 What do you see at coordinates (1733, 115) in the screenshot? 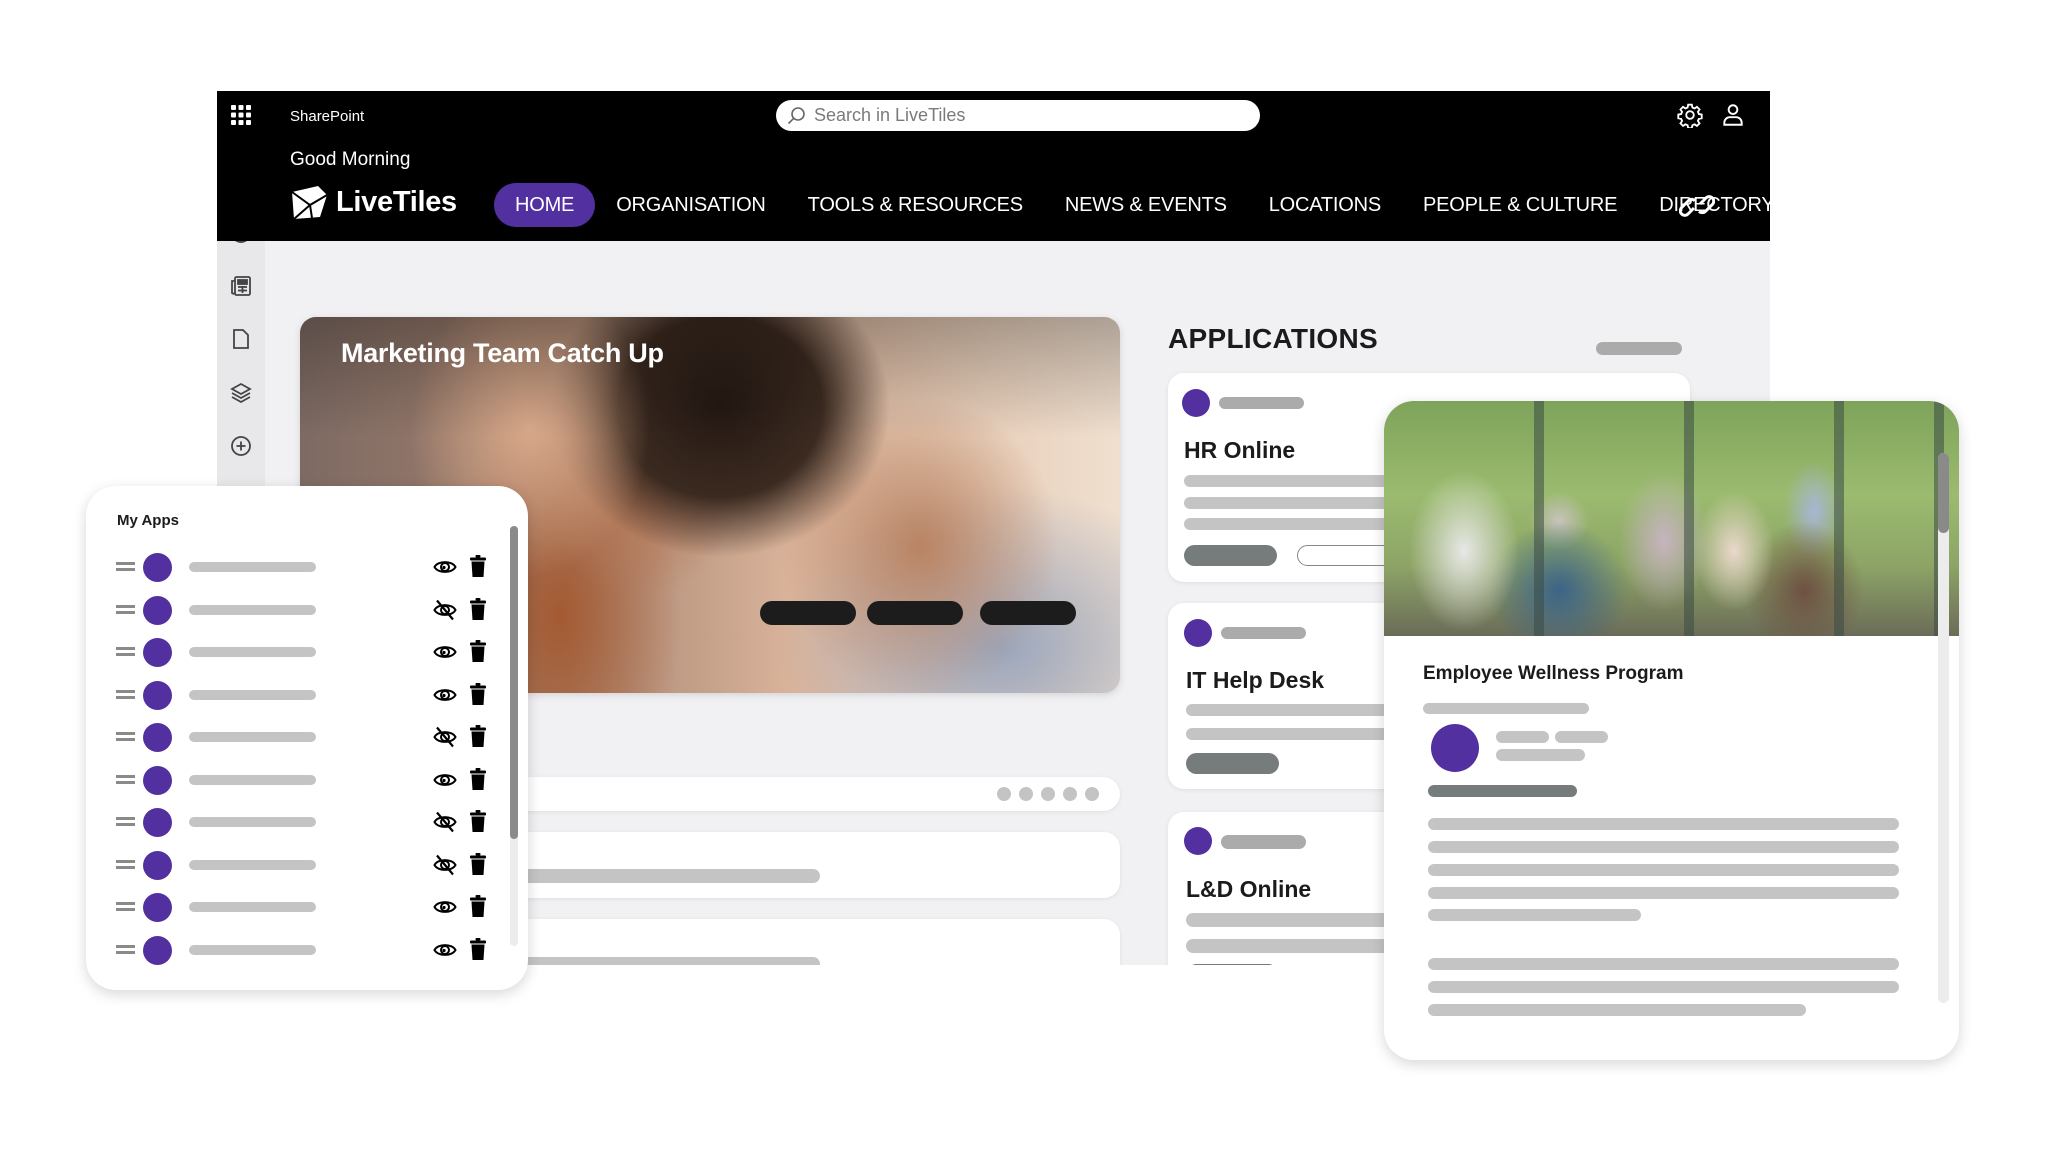
I see `user-icon` at bounding box center [1733, 115].